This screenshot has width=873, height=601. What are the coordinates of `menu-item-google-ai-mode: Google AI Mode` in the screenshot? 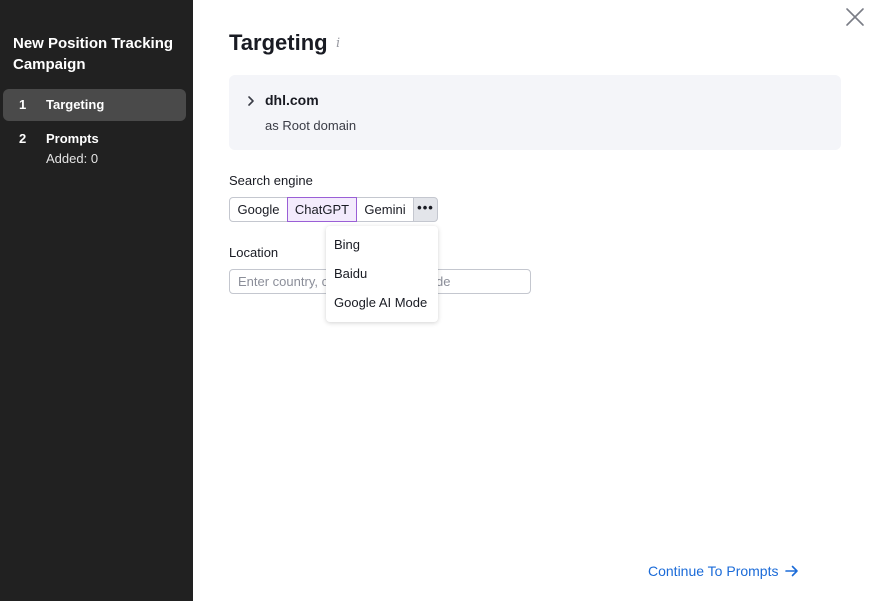 It's located at (382, 302).